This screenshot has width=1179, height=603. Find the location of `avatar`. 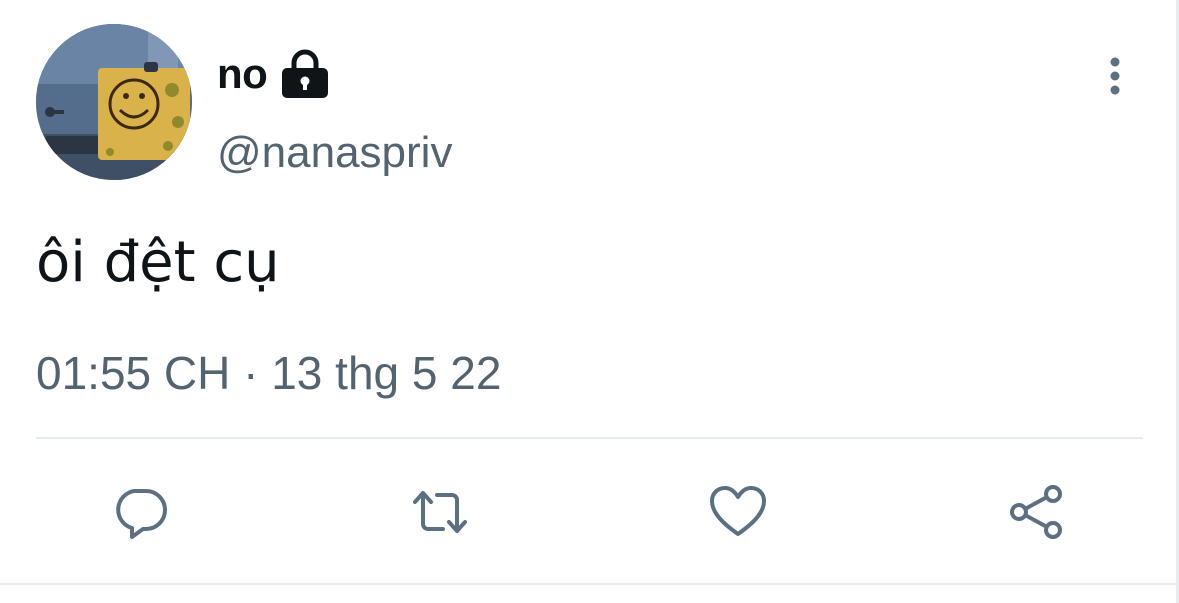

avatar is located at coordinates (114, 102).